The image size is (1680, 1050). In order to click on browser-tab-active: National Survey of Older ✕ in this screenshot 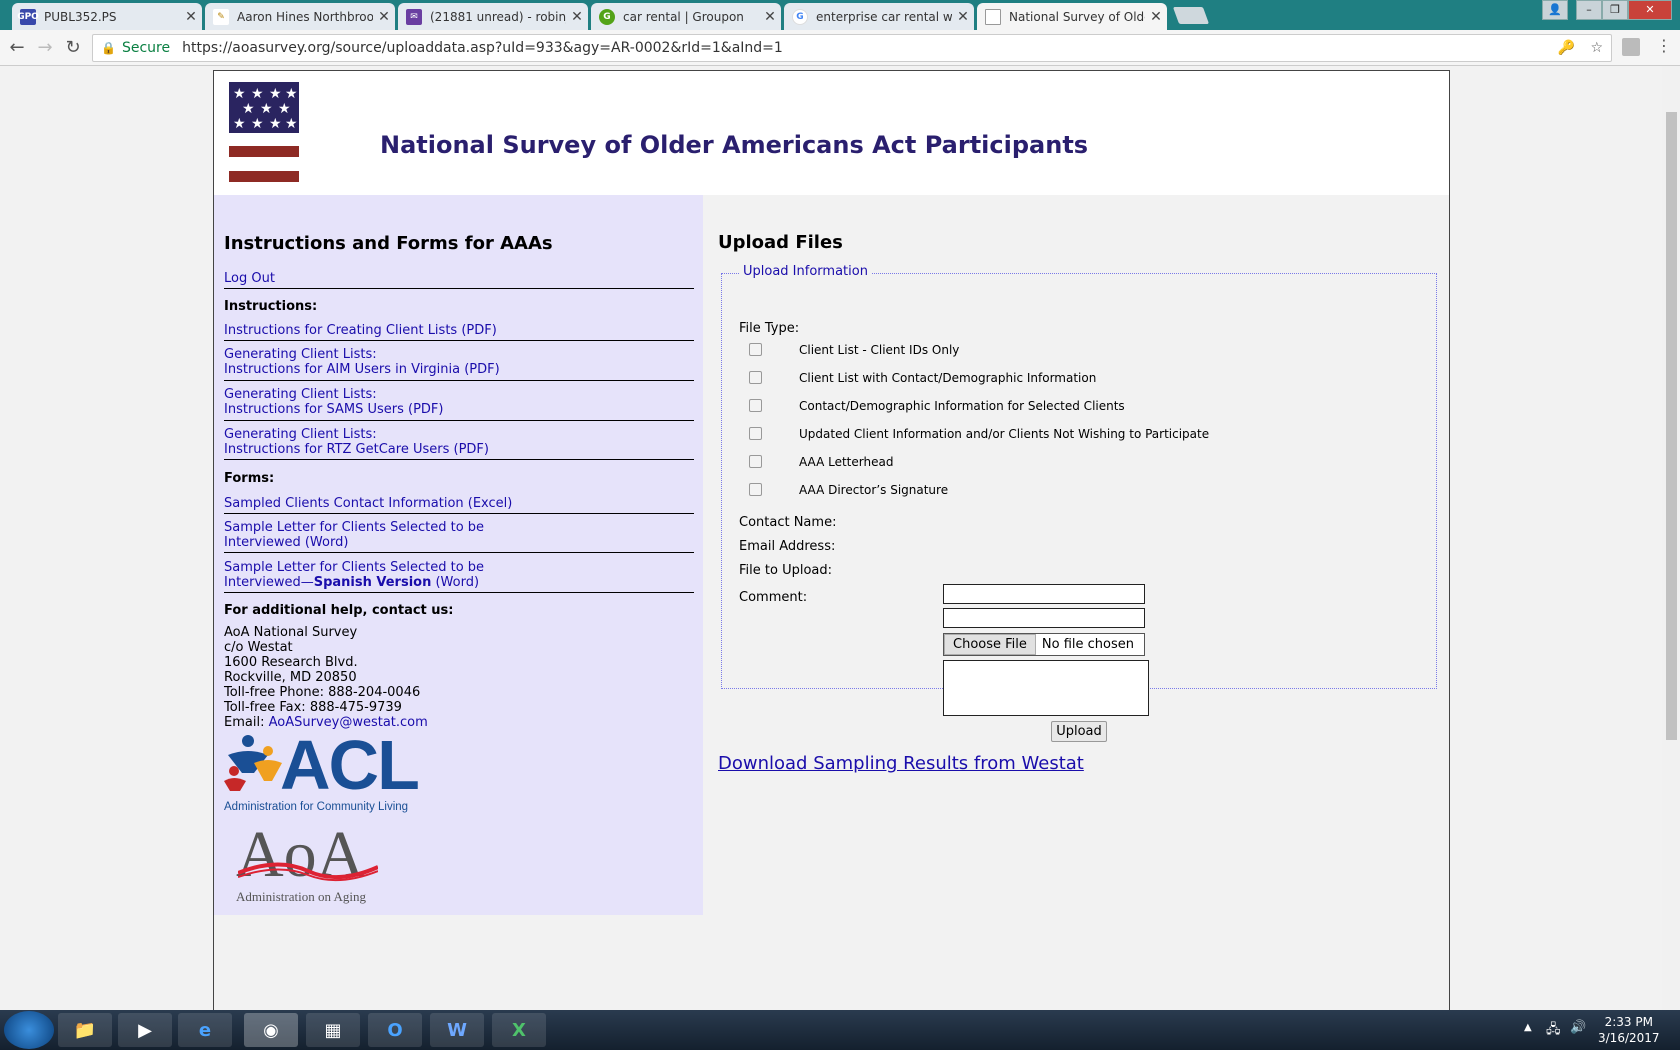, I will do `click(1072, 16)`.